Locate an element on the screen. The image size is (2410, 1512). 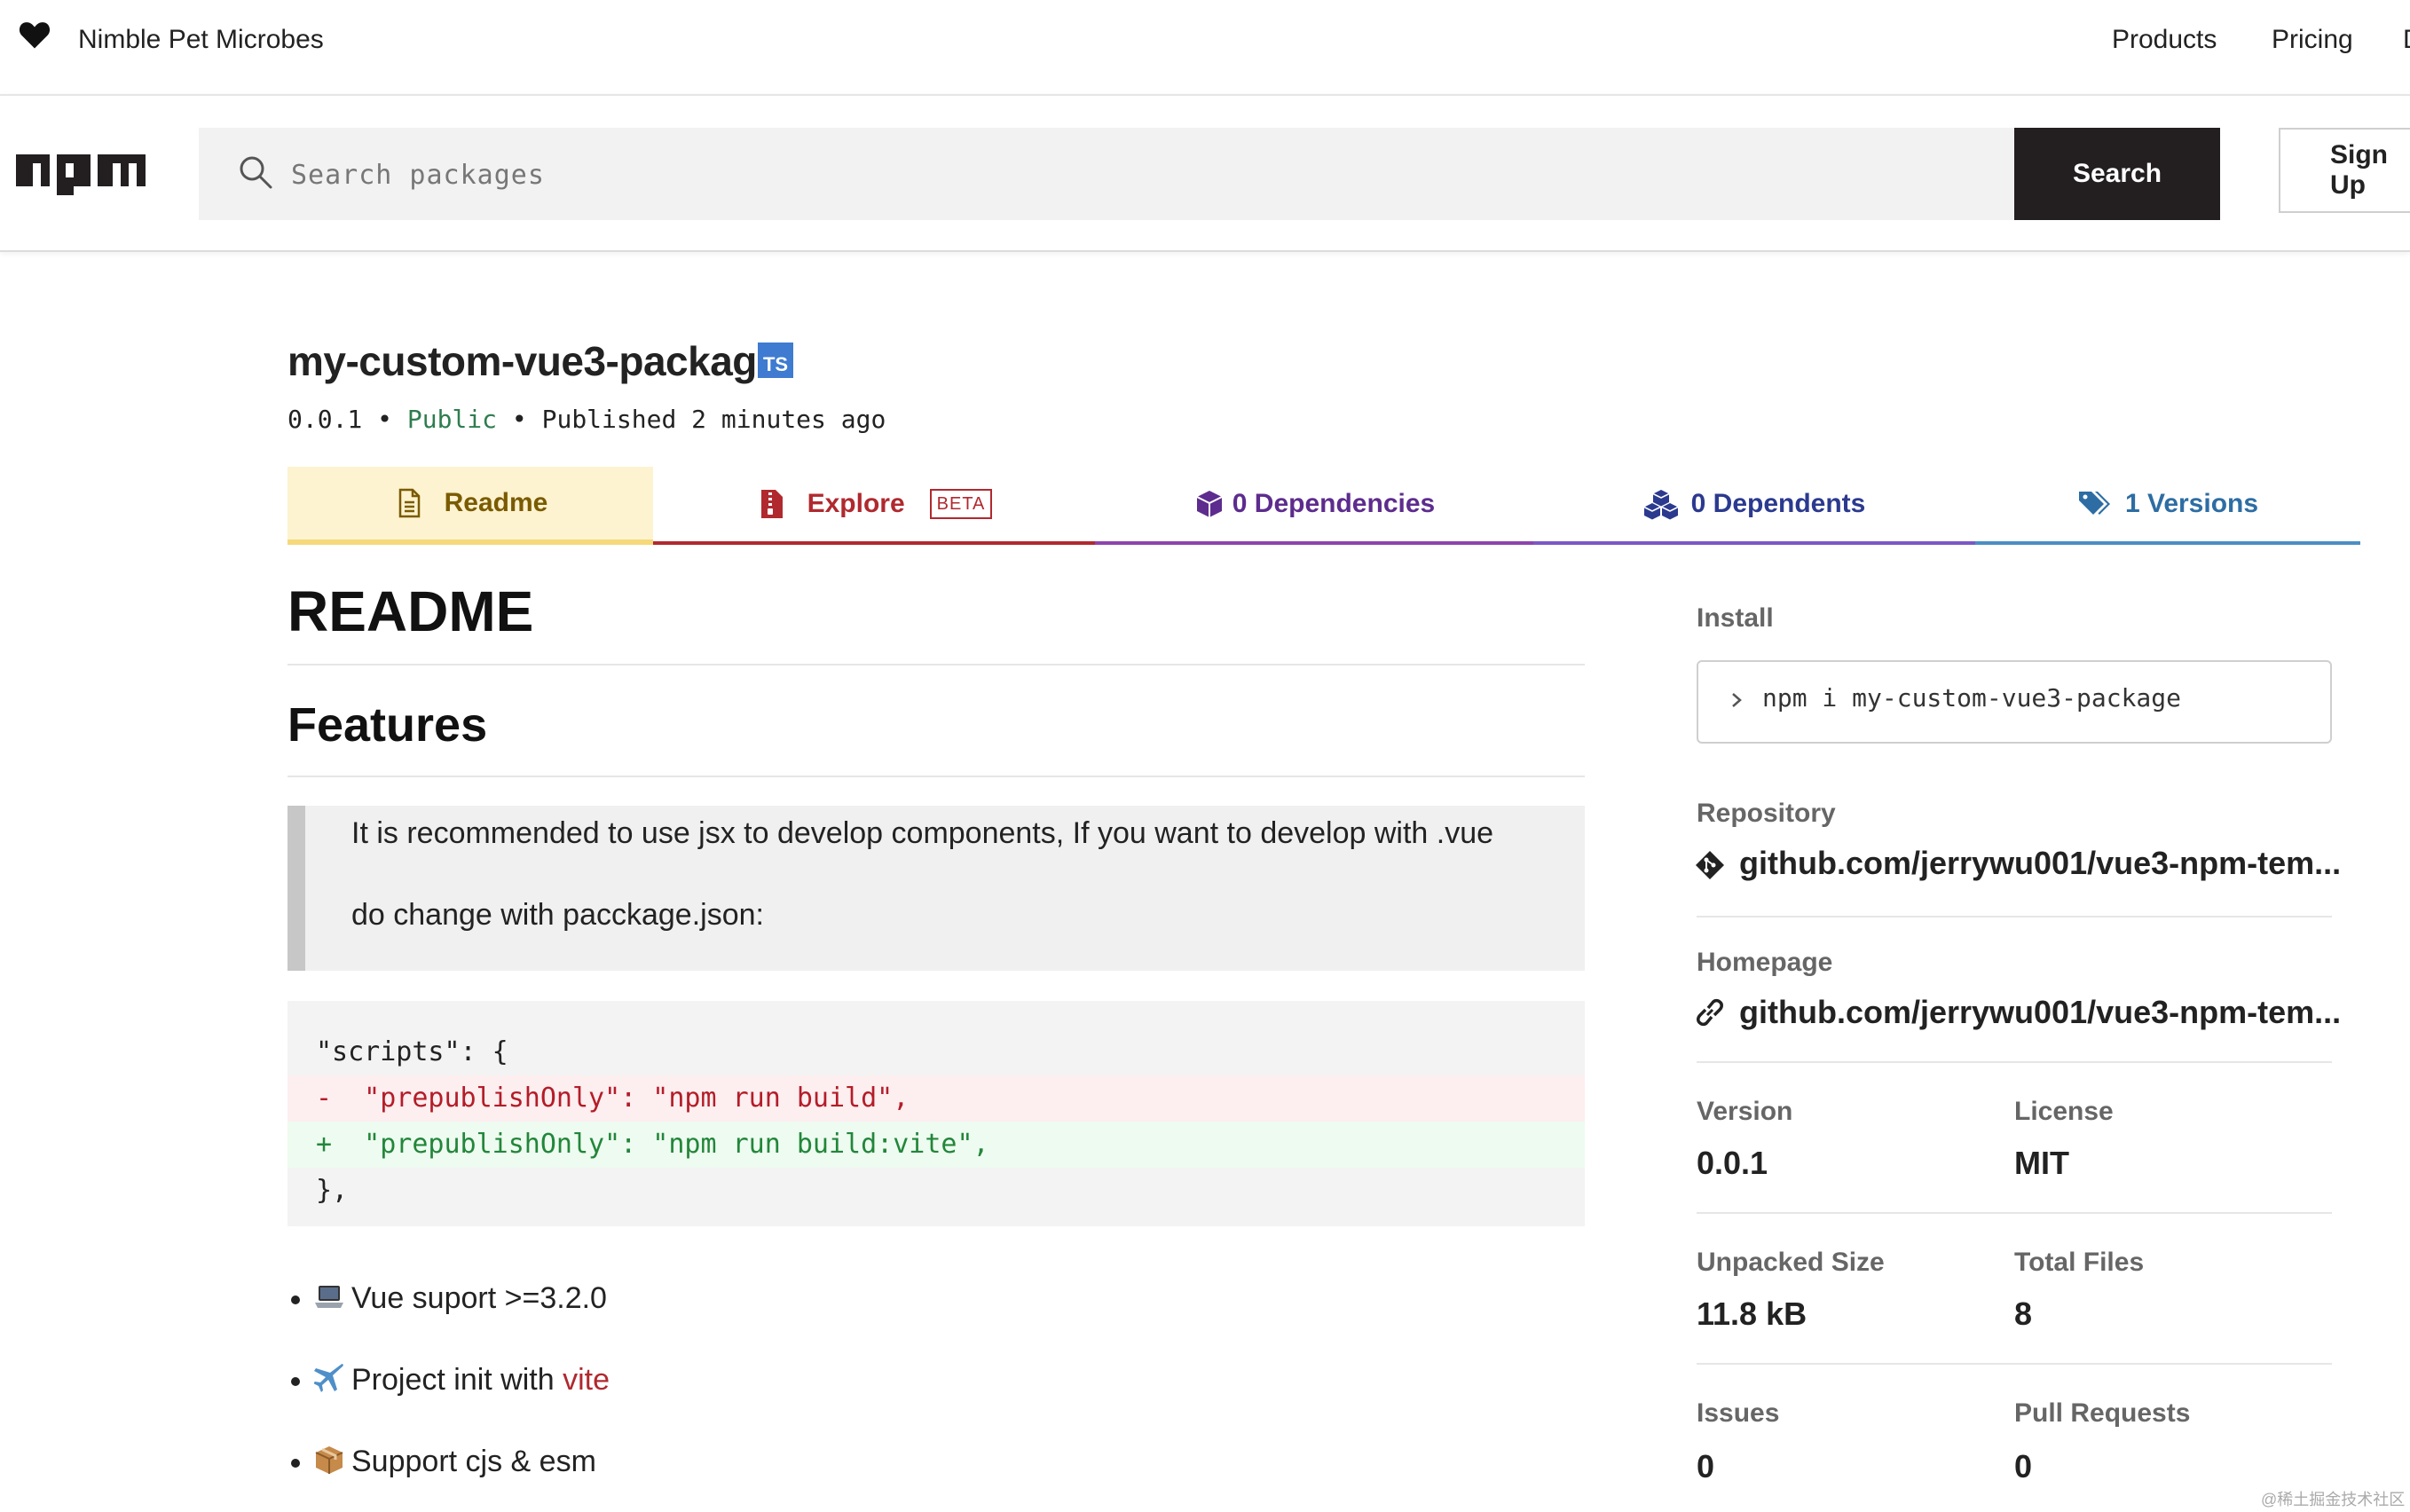
laptop-emoji-icon is located at coordinates (329, 1297).